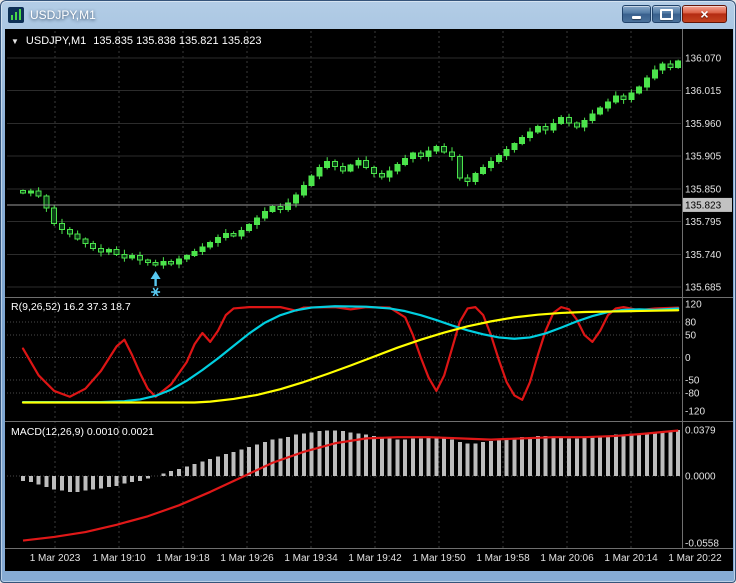 The width and height of the screenshot is (736, 583). I want to click on titlebar: USDJPY,M1 ×, so click(368, 15).